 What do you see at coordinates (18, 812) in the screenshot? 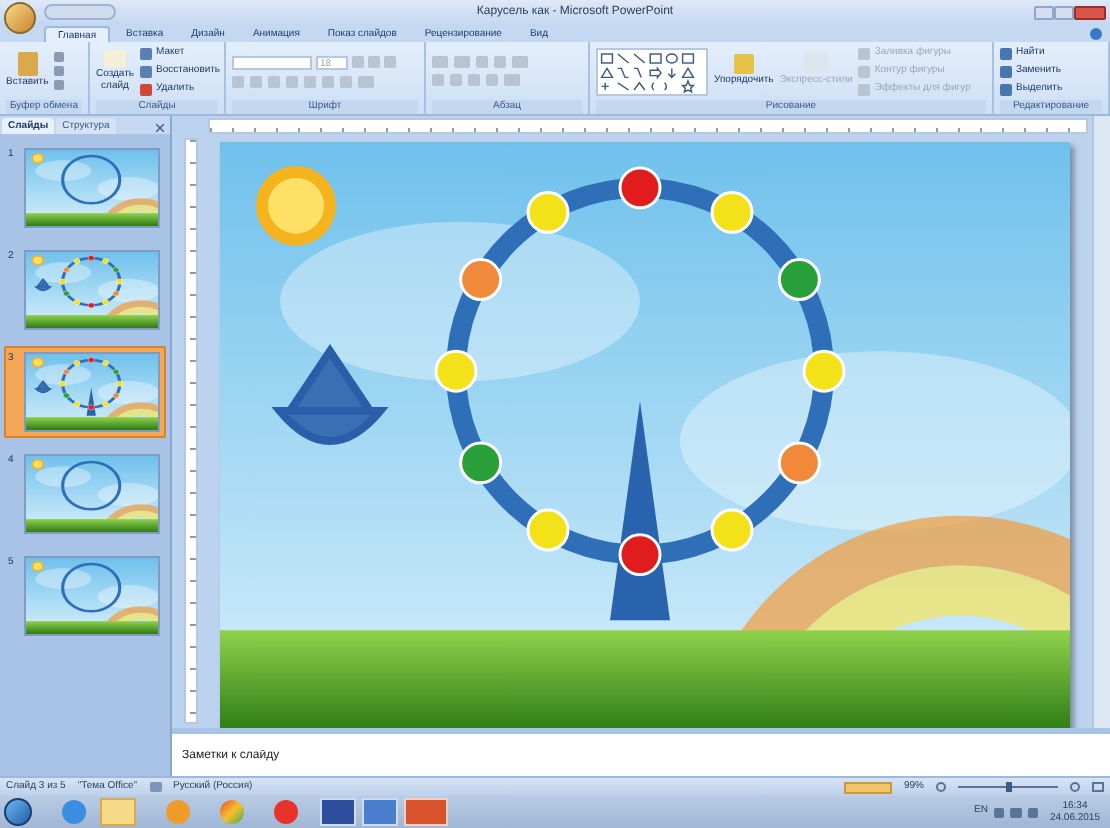
I see `start-button` at bounding box center [18, 812].